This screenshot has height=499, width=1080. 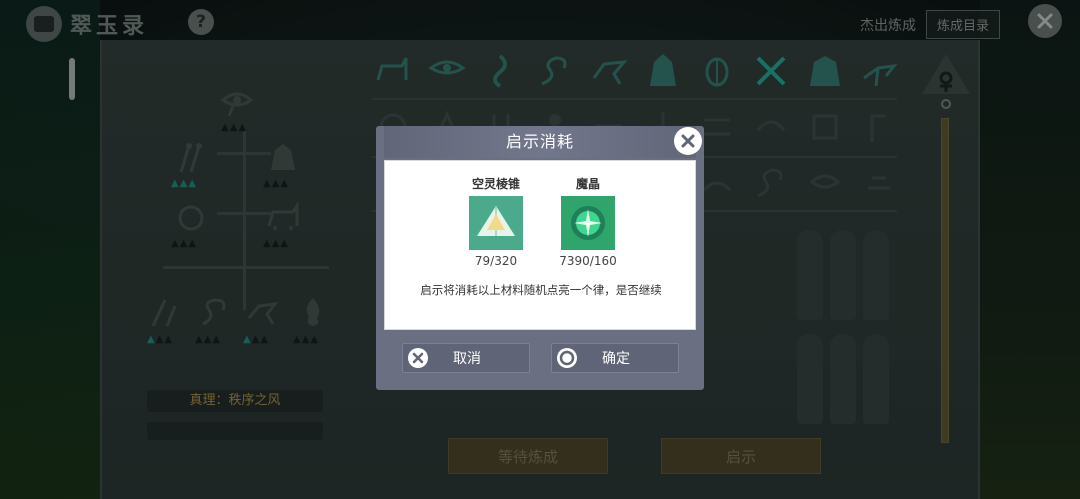 I want to click on cost-item-name: 空灵棱锥, so click(x=495, y=184).